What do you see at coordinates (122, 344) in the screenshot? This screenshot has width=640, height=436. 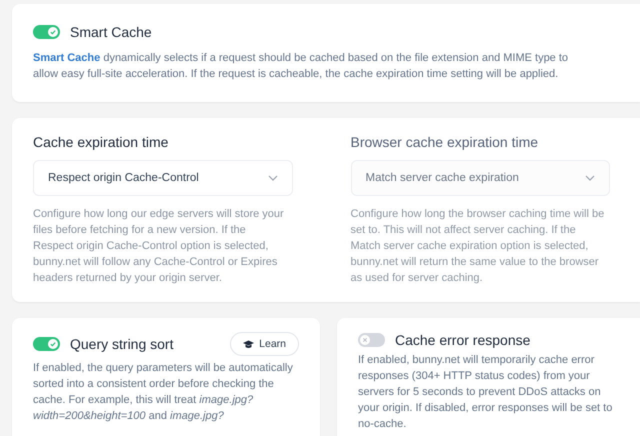 I see `card-title: Query string sort` at bounding box center [122, 344].